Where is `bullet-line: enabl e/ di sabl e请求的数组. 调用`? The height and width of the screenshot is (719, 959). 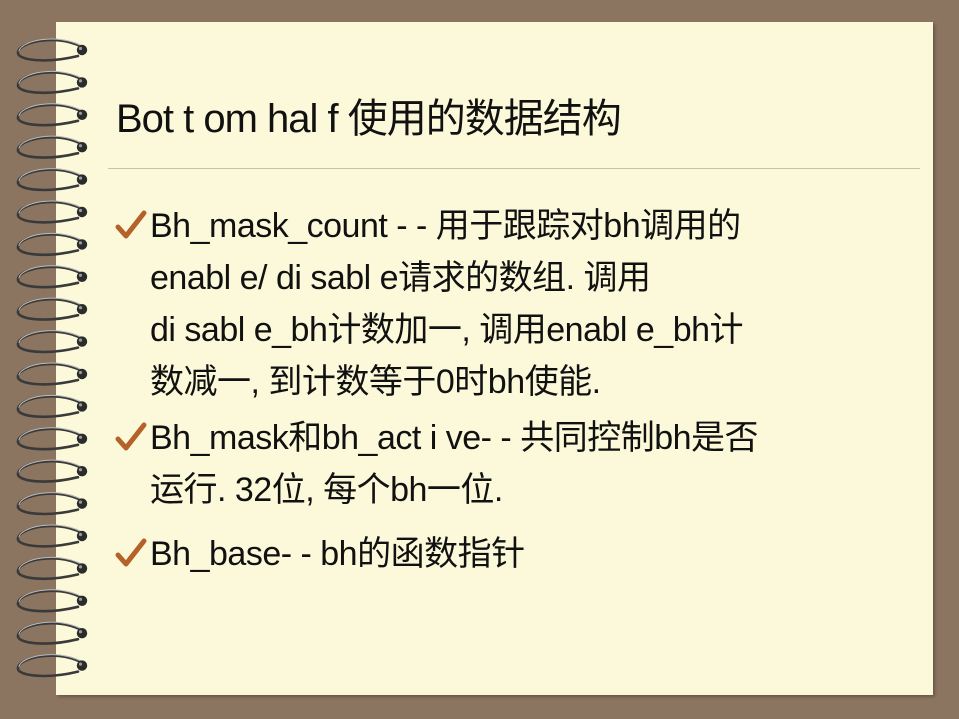 bullet-line: enabl e/ di sabl e请求的数组. 调用 is located at coordinates (400, 278).